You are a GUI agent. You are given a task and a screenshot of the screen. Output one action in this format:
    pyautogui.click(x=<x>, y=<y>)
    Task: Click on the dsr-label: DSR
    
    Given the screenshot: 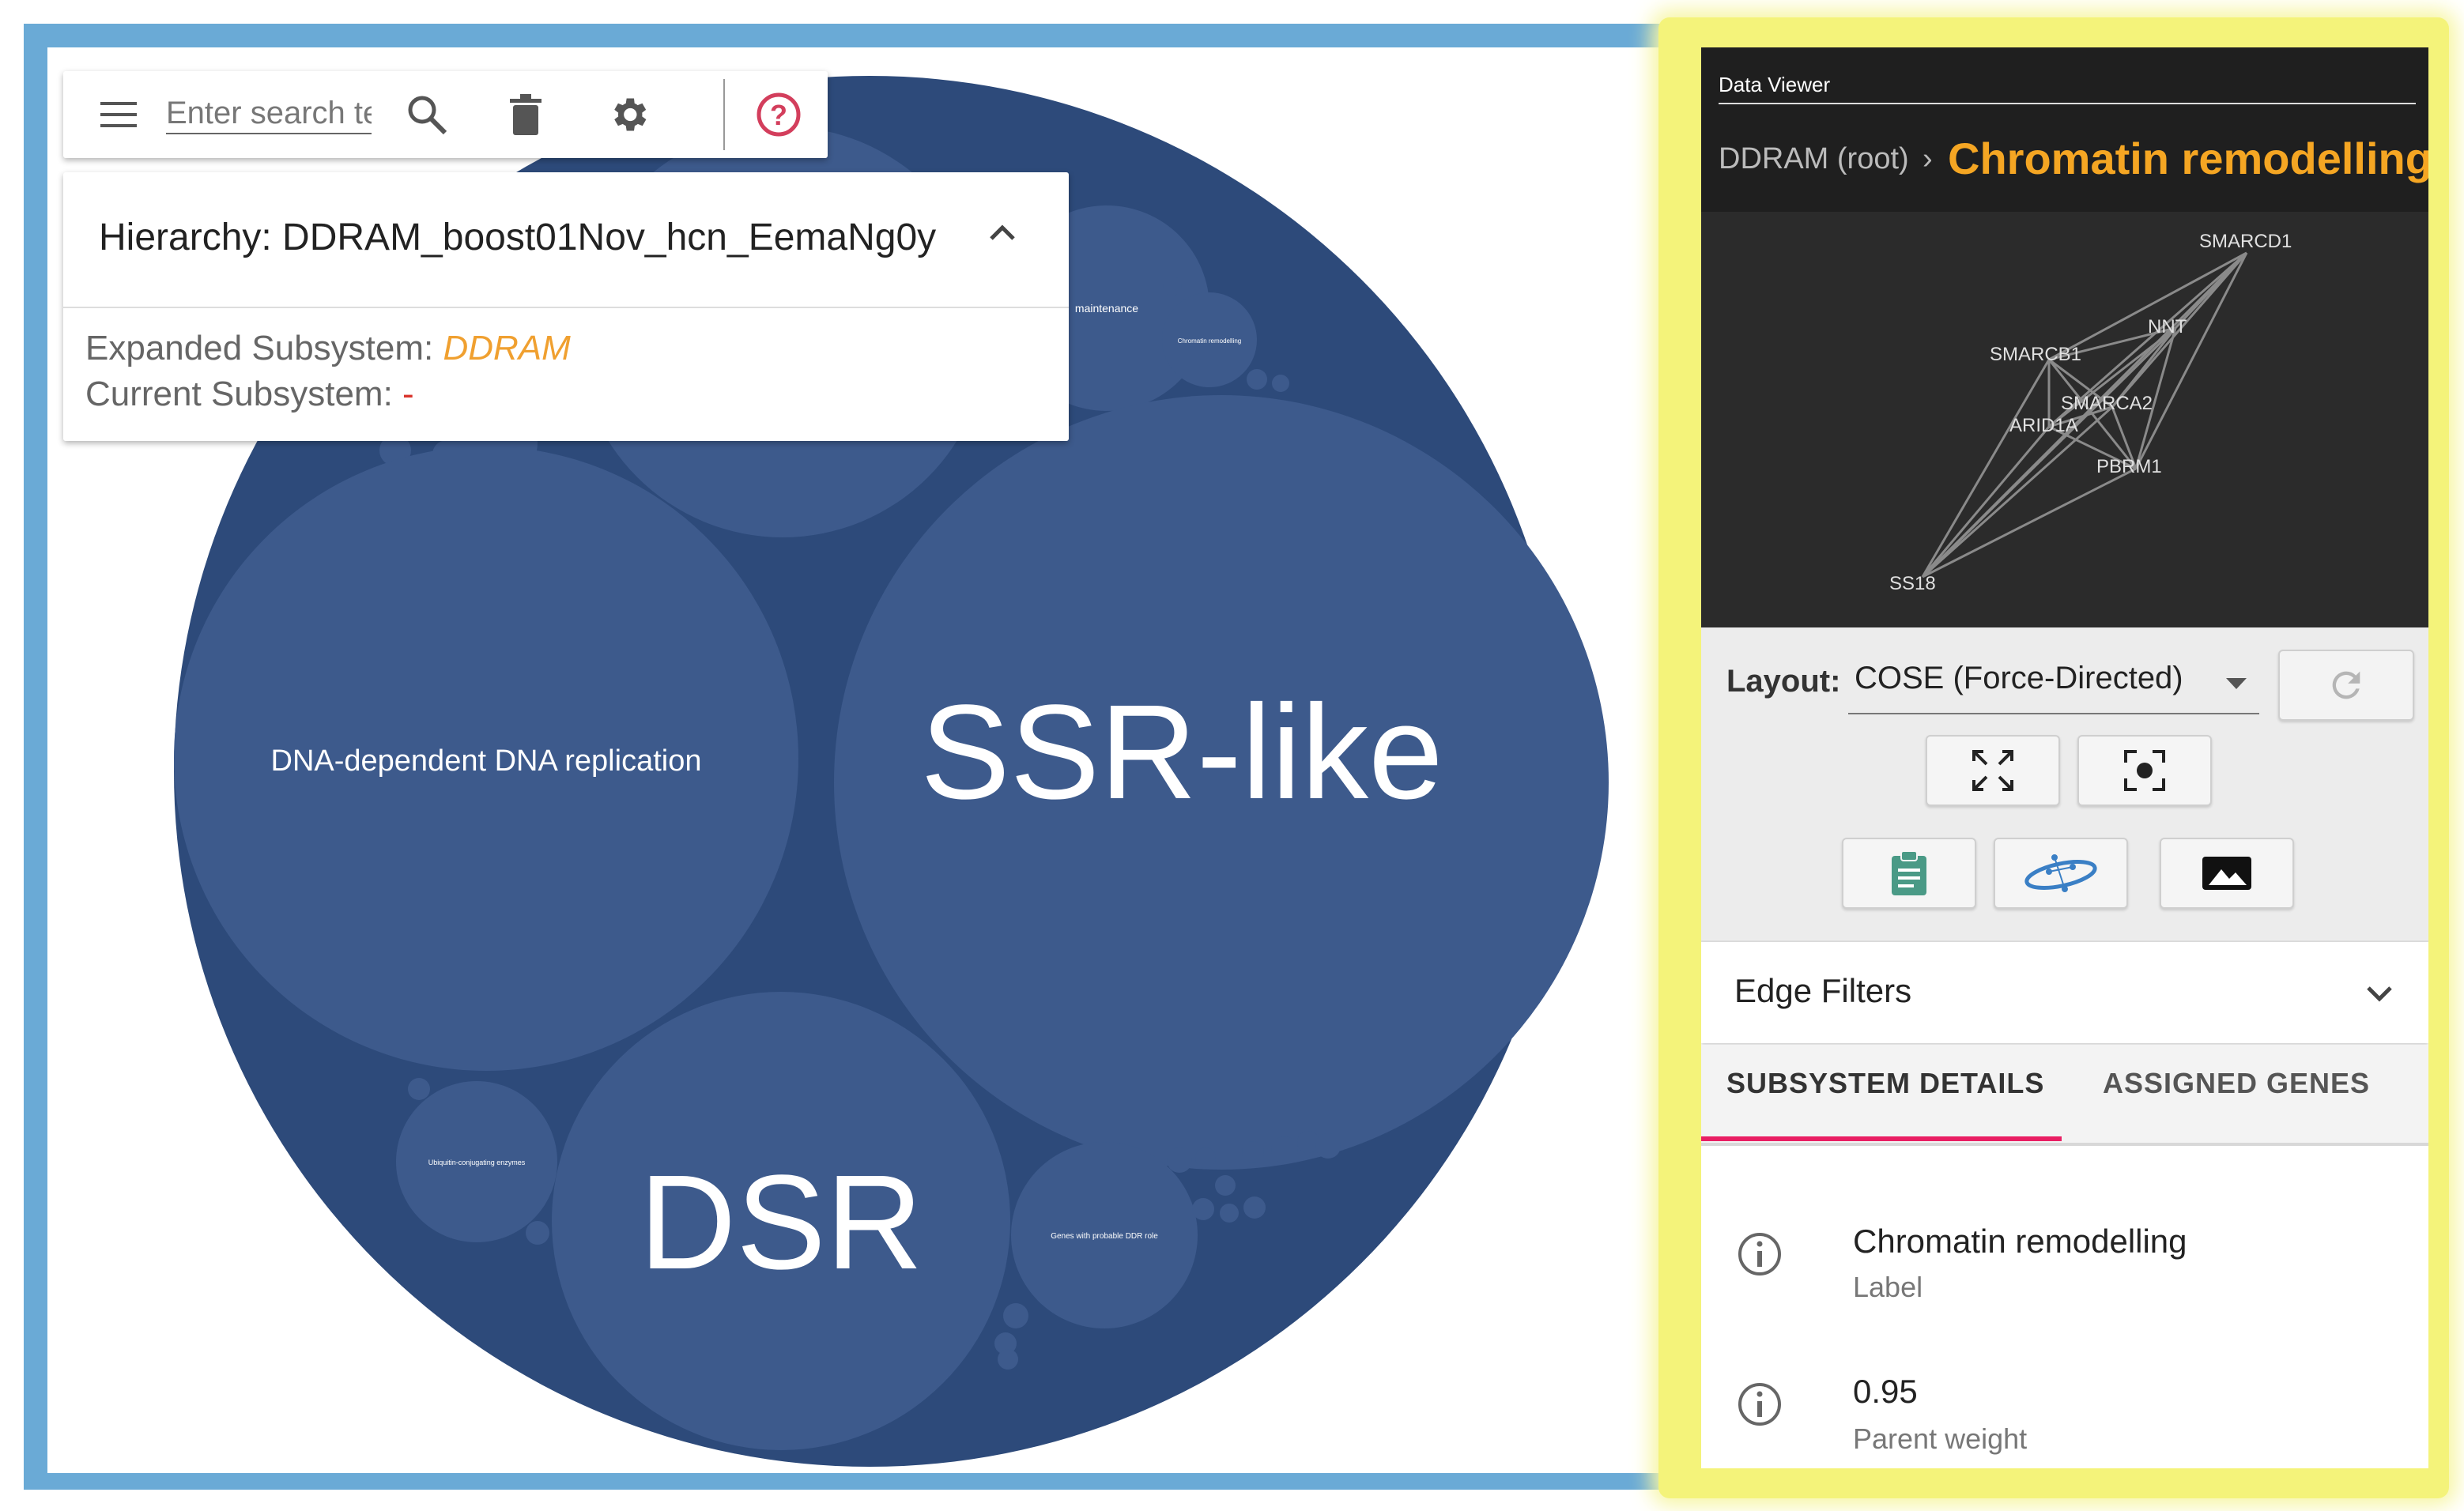 What is the action you would take?
    pyautogui.click(x=782, y=1222)
    